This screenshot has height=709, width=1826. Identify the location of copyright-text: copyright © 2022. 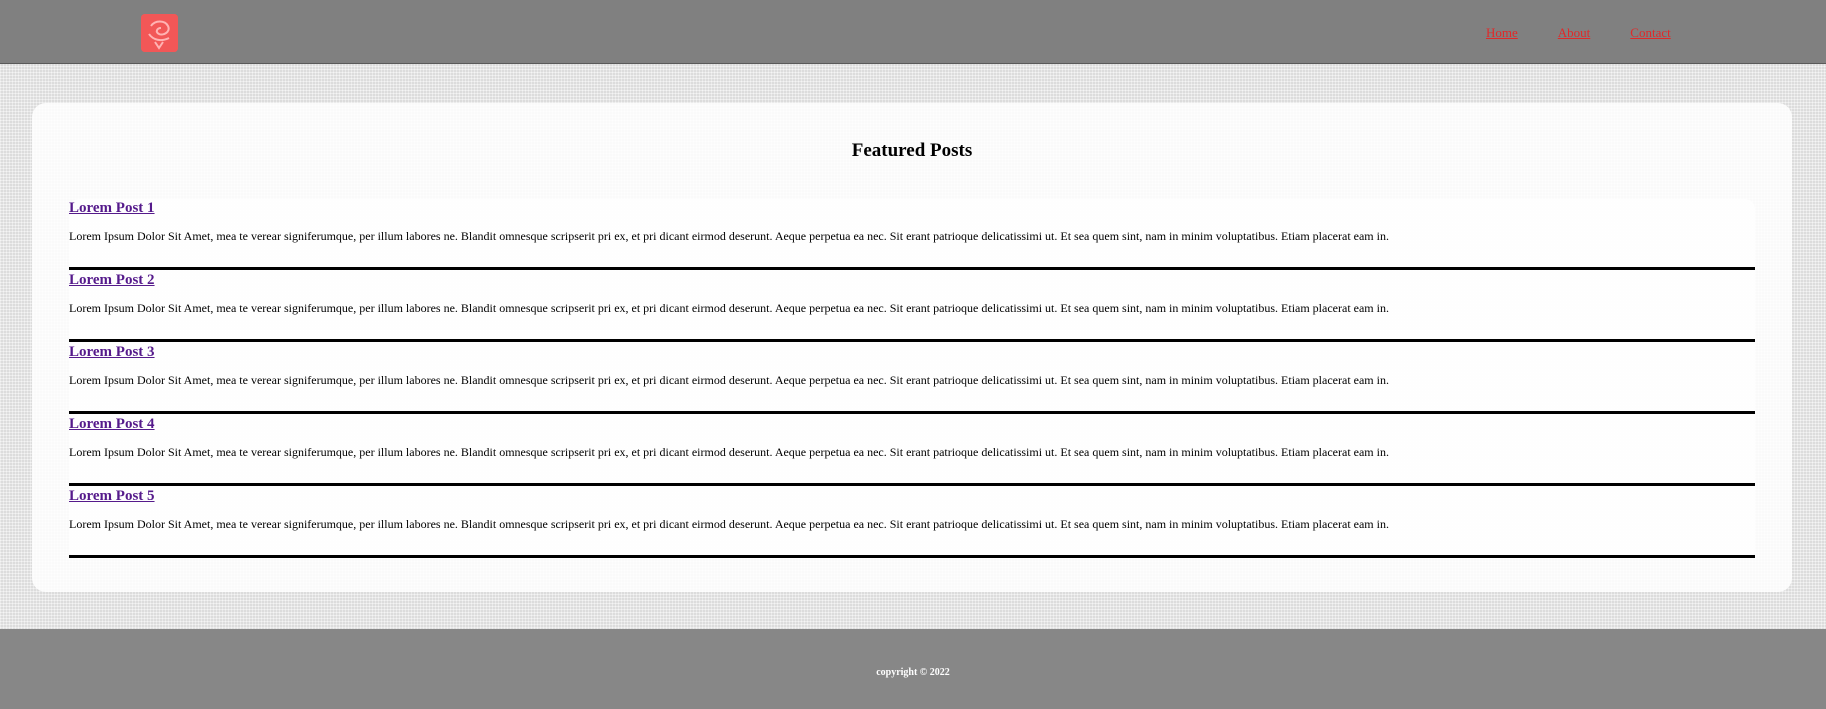
(913, 672).